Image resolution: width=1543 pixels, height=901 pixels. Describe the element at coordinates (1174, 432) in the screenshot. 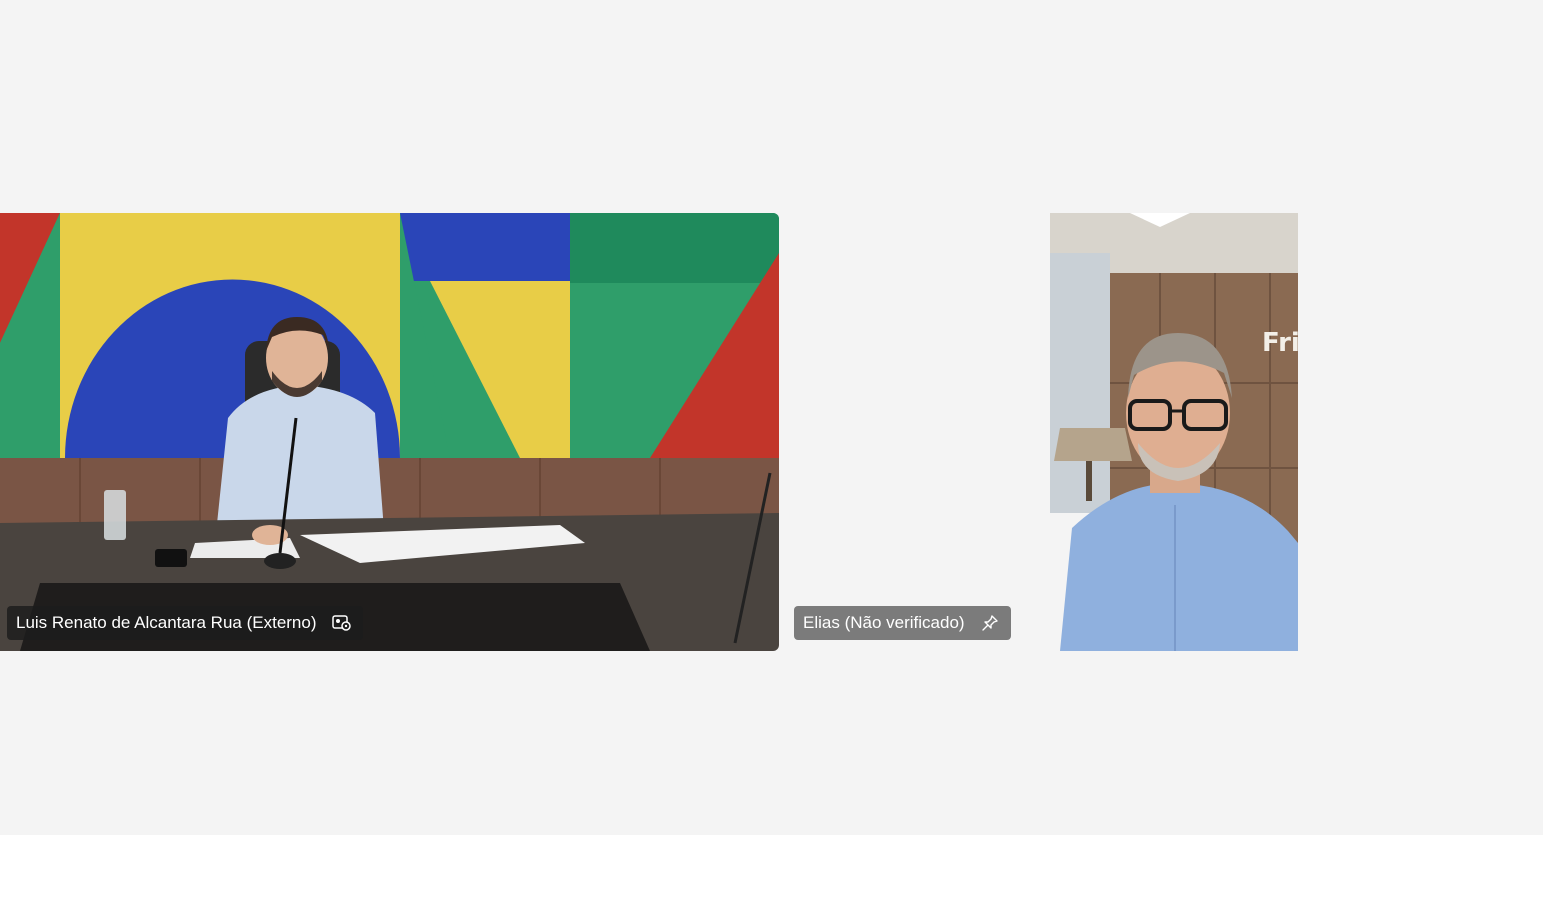

I see `video-feed-elias: Fri` at that location.